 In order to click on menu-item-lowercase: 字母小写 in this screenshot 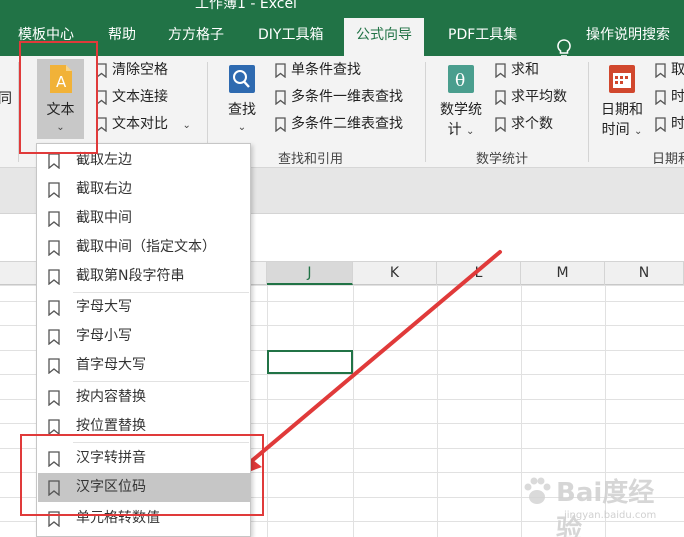, I will do `click(144, 336)`.